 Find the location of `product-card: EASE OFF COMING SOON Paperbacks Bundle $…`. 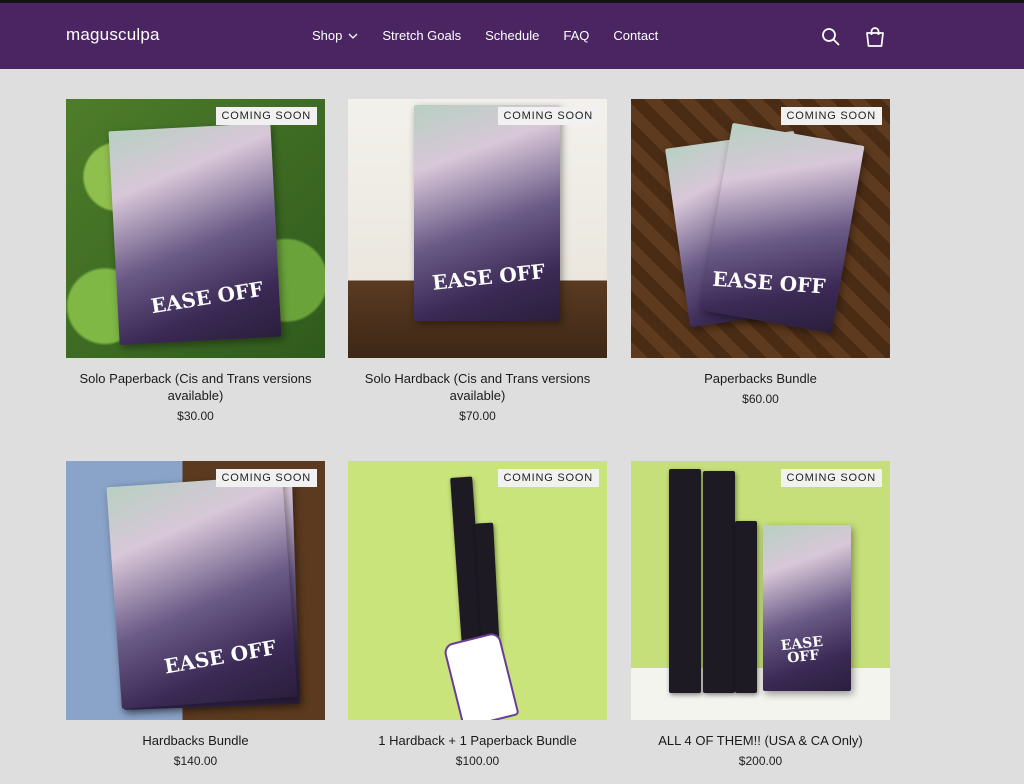

product-card: EASE OFF COMING SOON Paperbacks Bundle $… is located at coordinates (760, 252).